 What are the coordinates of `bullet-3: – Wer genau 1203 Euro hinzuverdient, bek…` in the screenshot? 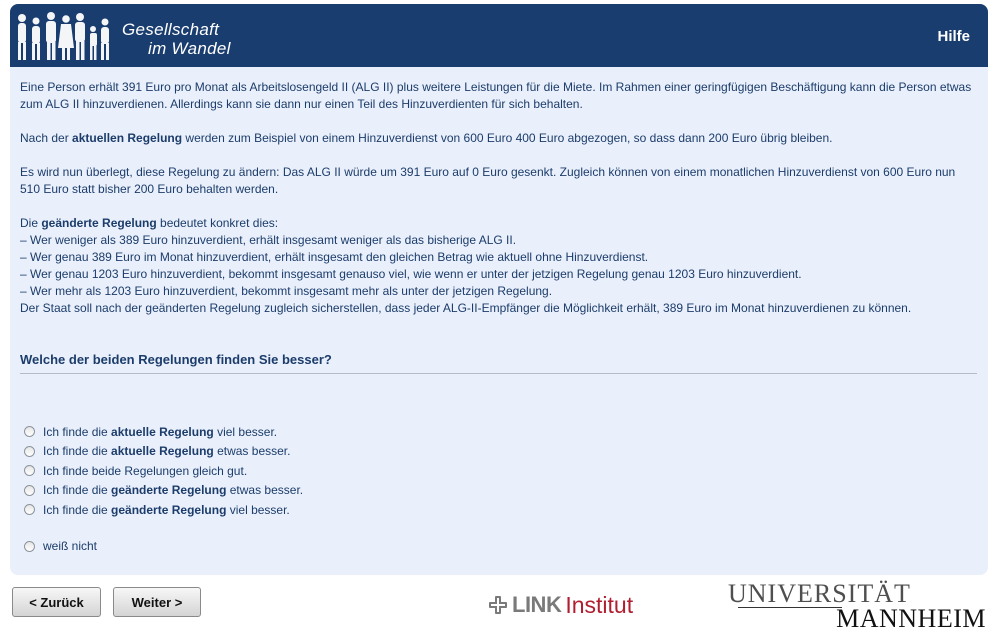 It's located at (411, 274).